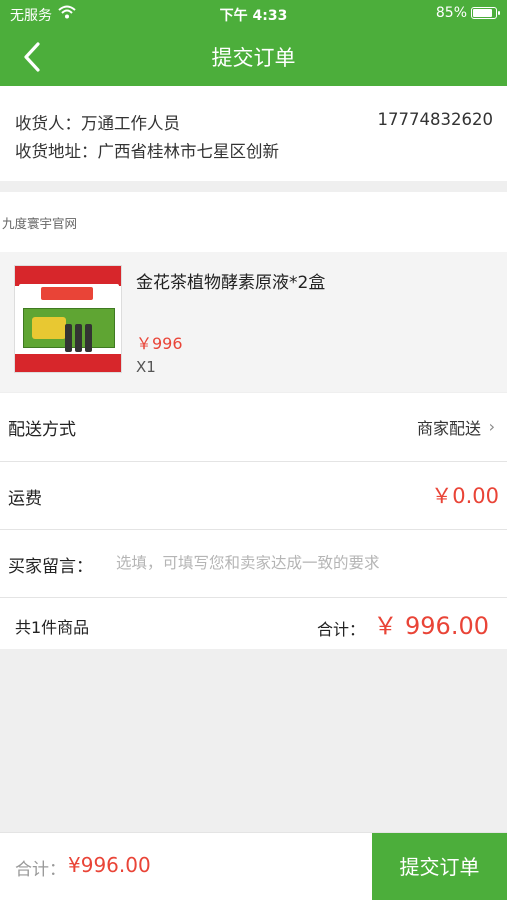 This screenshot has width=507, height=900. I want to click on shipping-fee: ￥0.00, so click(465, 496).